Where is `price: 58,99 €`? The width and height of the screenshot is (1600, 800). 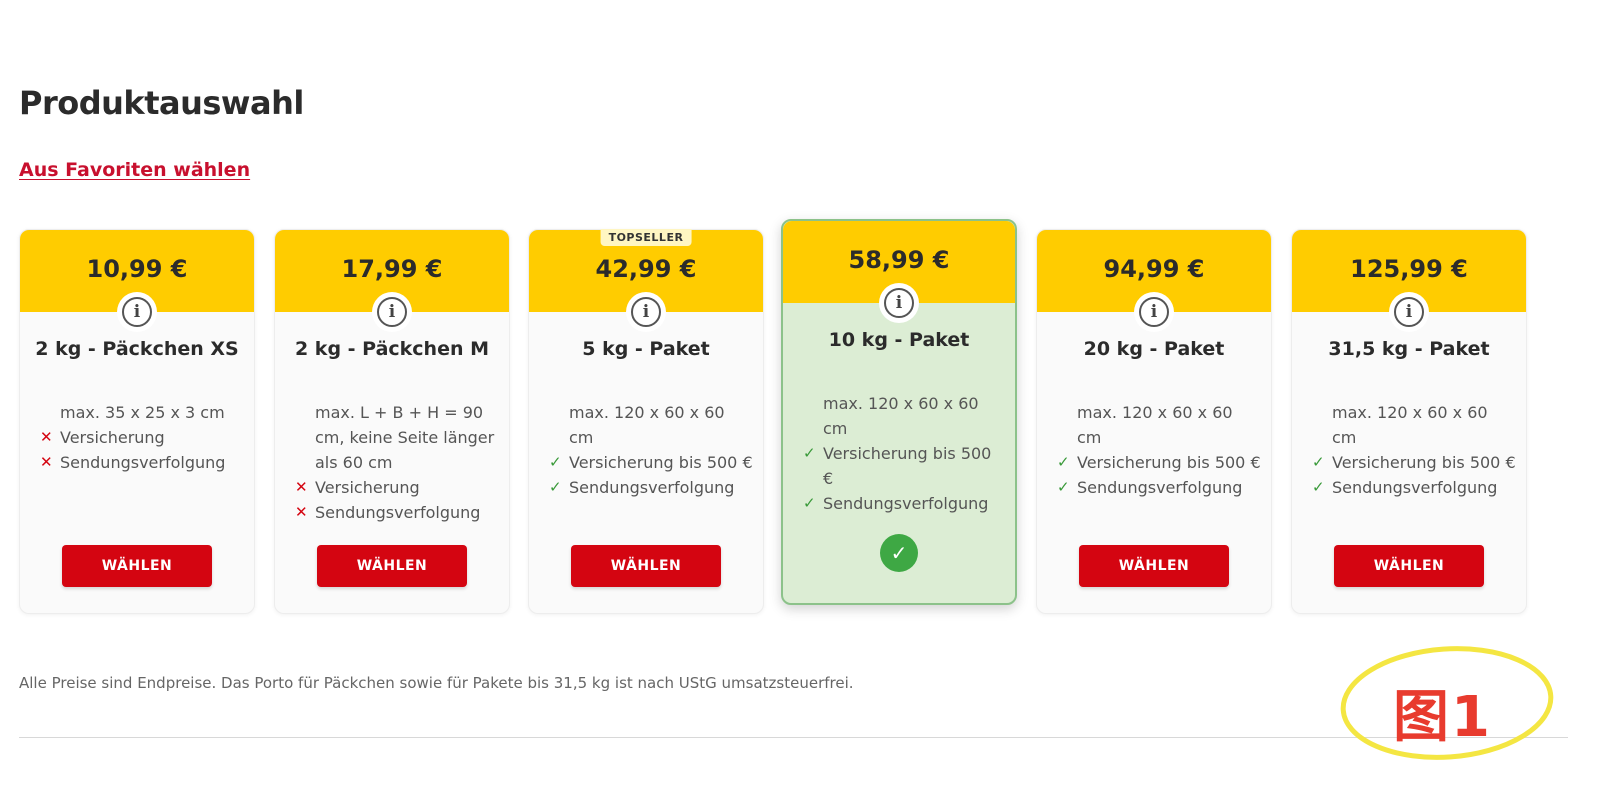 price: 58,99 € is located at coordinates (899, 260).